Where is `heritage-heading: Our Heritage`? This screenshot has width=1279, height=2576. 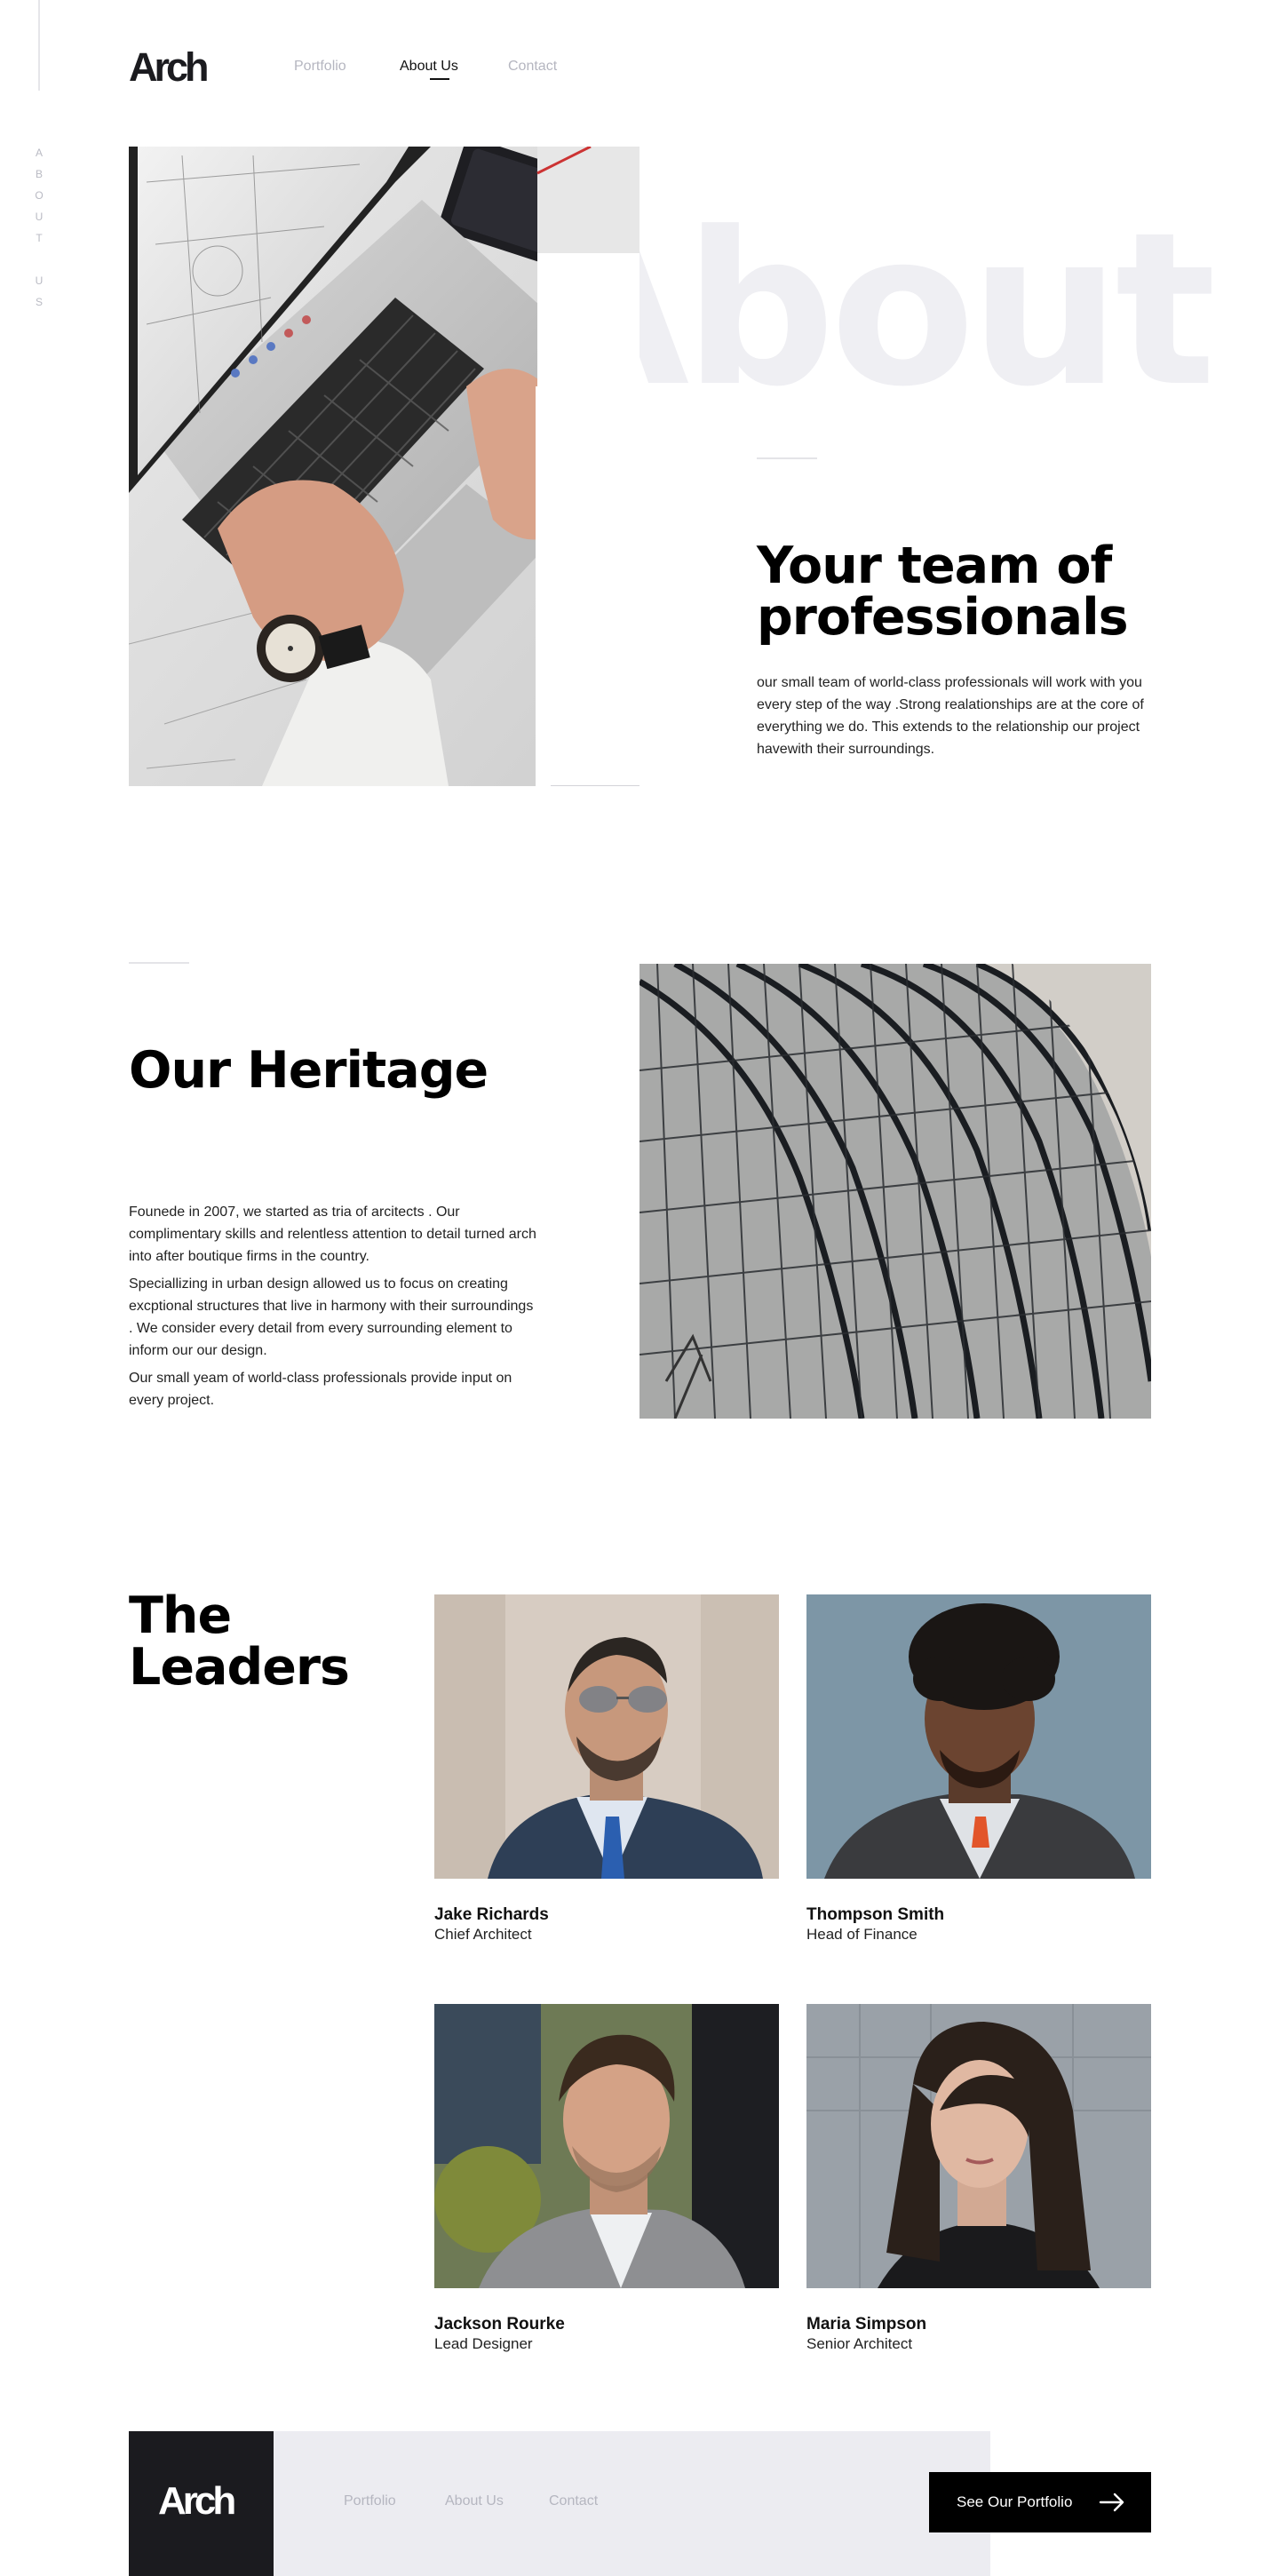
heritage-heading: Our Heritage is located at coordinates (309, 1070).